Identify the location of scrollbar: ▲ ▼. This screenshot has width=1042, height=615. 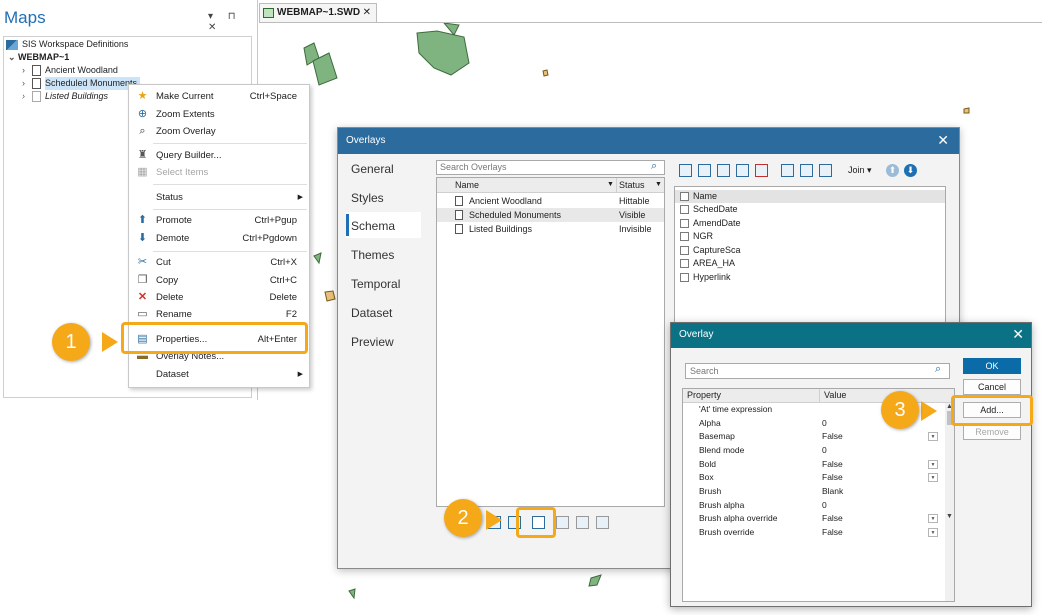
(949, 502).